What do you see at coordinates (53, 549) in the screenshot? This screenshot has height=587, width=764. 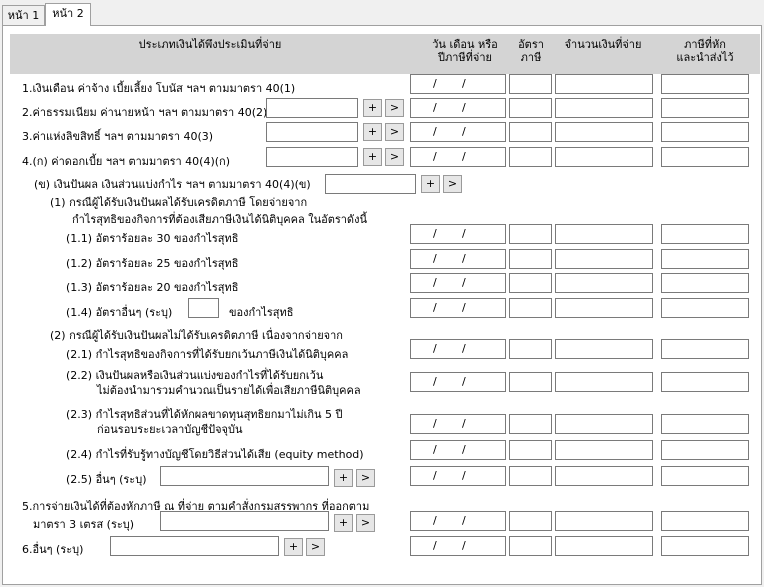 I see `label-other-6: 6.อื่นๆ (ระบุ)` at bounding box center [53, 549].